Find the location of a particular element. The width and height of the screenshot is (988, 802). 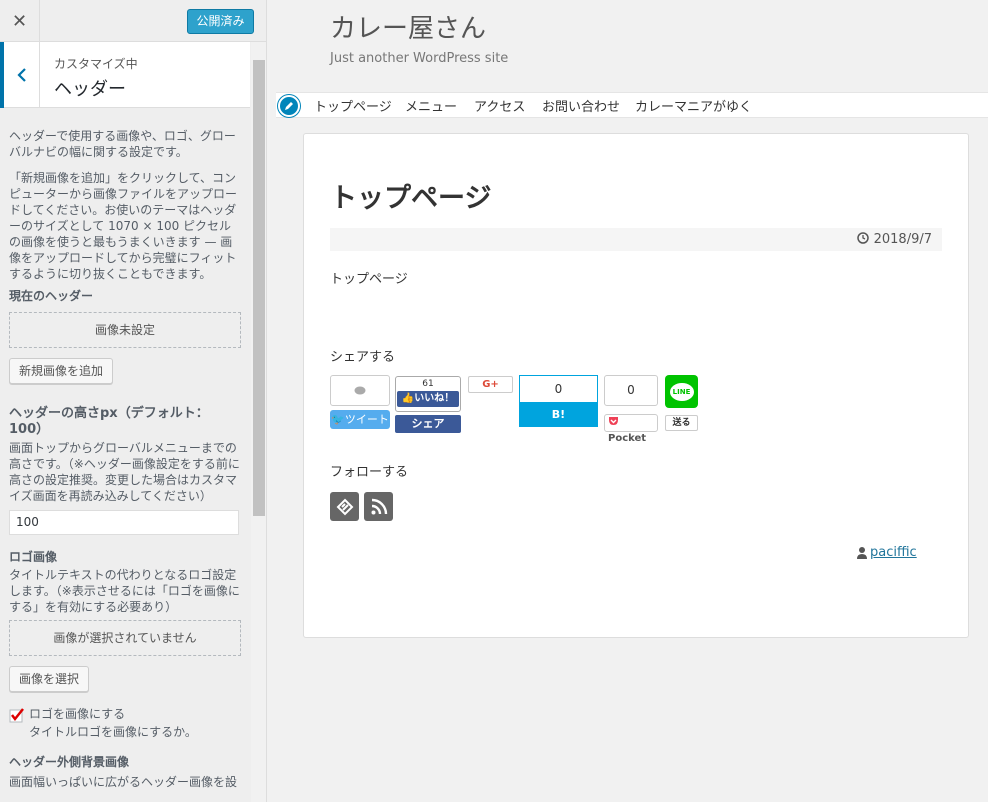

logo-image-placeholder: 画像が選択されていません is located at coordinates (125, 638).